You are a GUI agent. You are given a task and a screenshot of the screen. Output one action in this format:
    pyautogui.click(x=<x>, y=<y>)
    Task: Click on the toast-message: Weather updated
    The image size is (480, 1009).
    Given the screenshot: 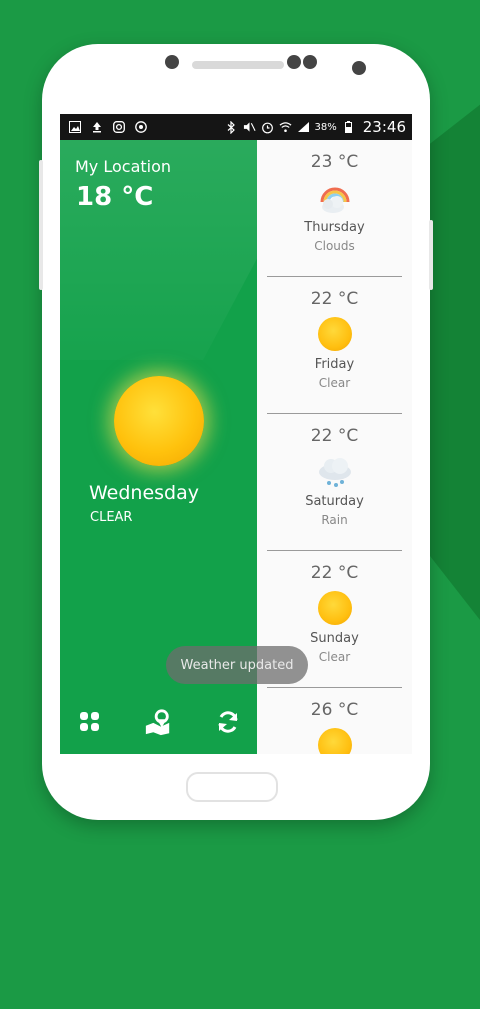 What is the action you would take?
    pyautogui.click(x=237, y=665)
    